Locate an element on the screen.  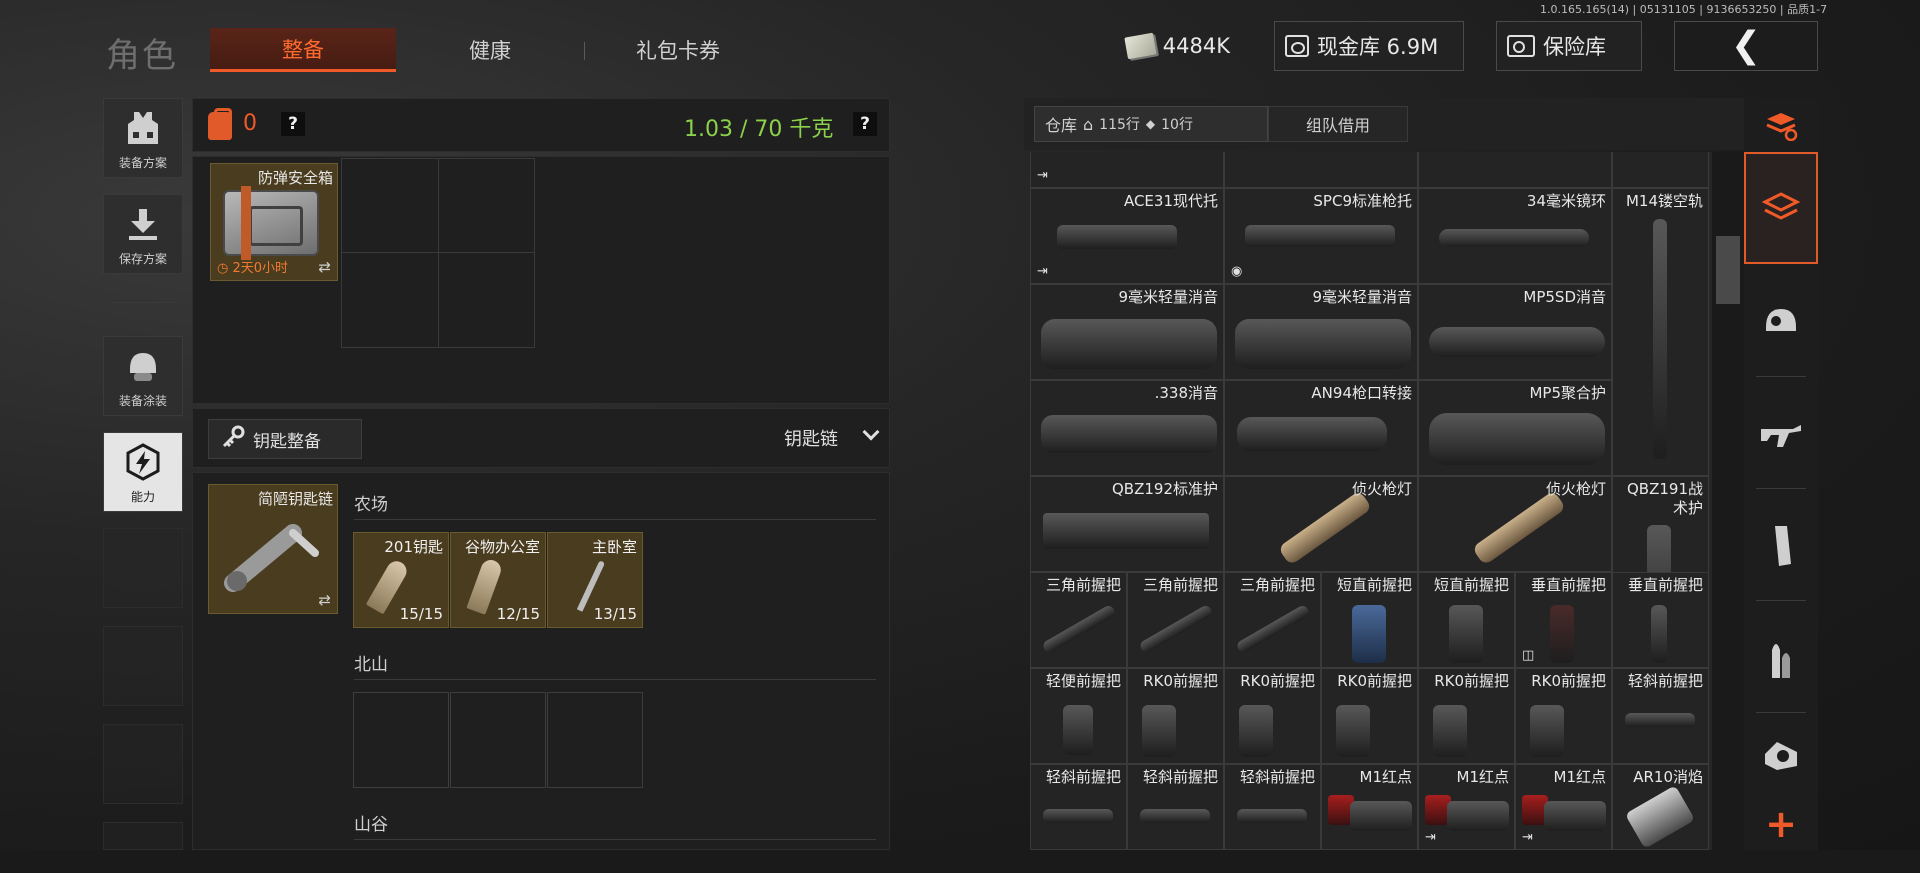
warehouse-item: .338消音 is located at coordinates (1127, 428).